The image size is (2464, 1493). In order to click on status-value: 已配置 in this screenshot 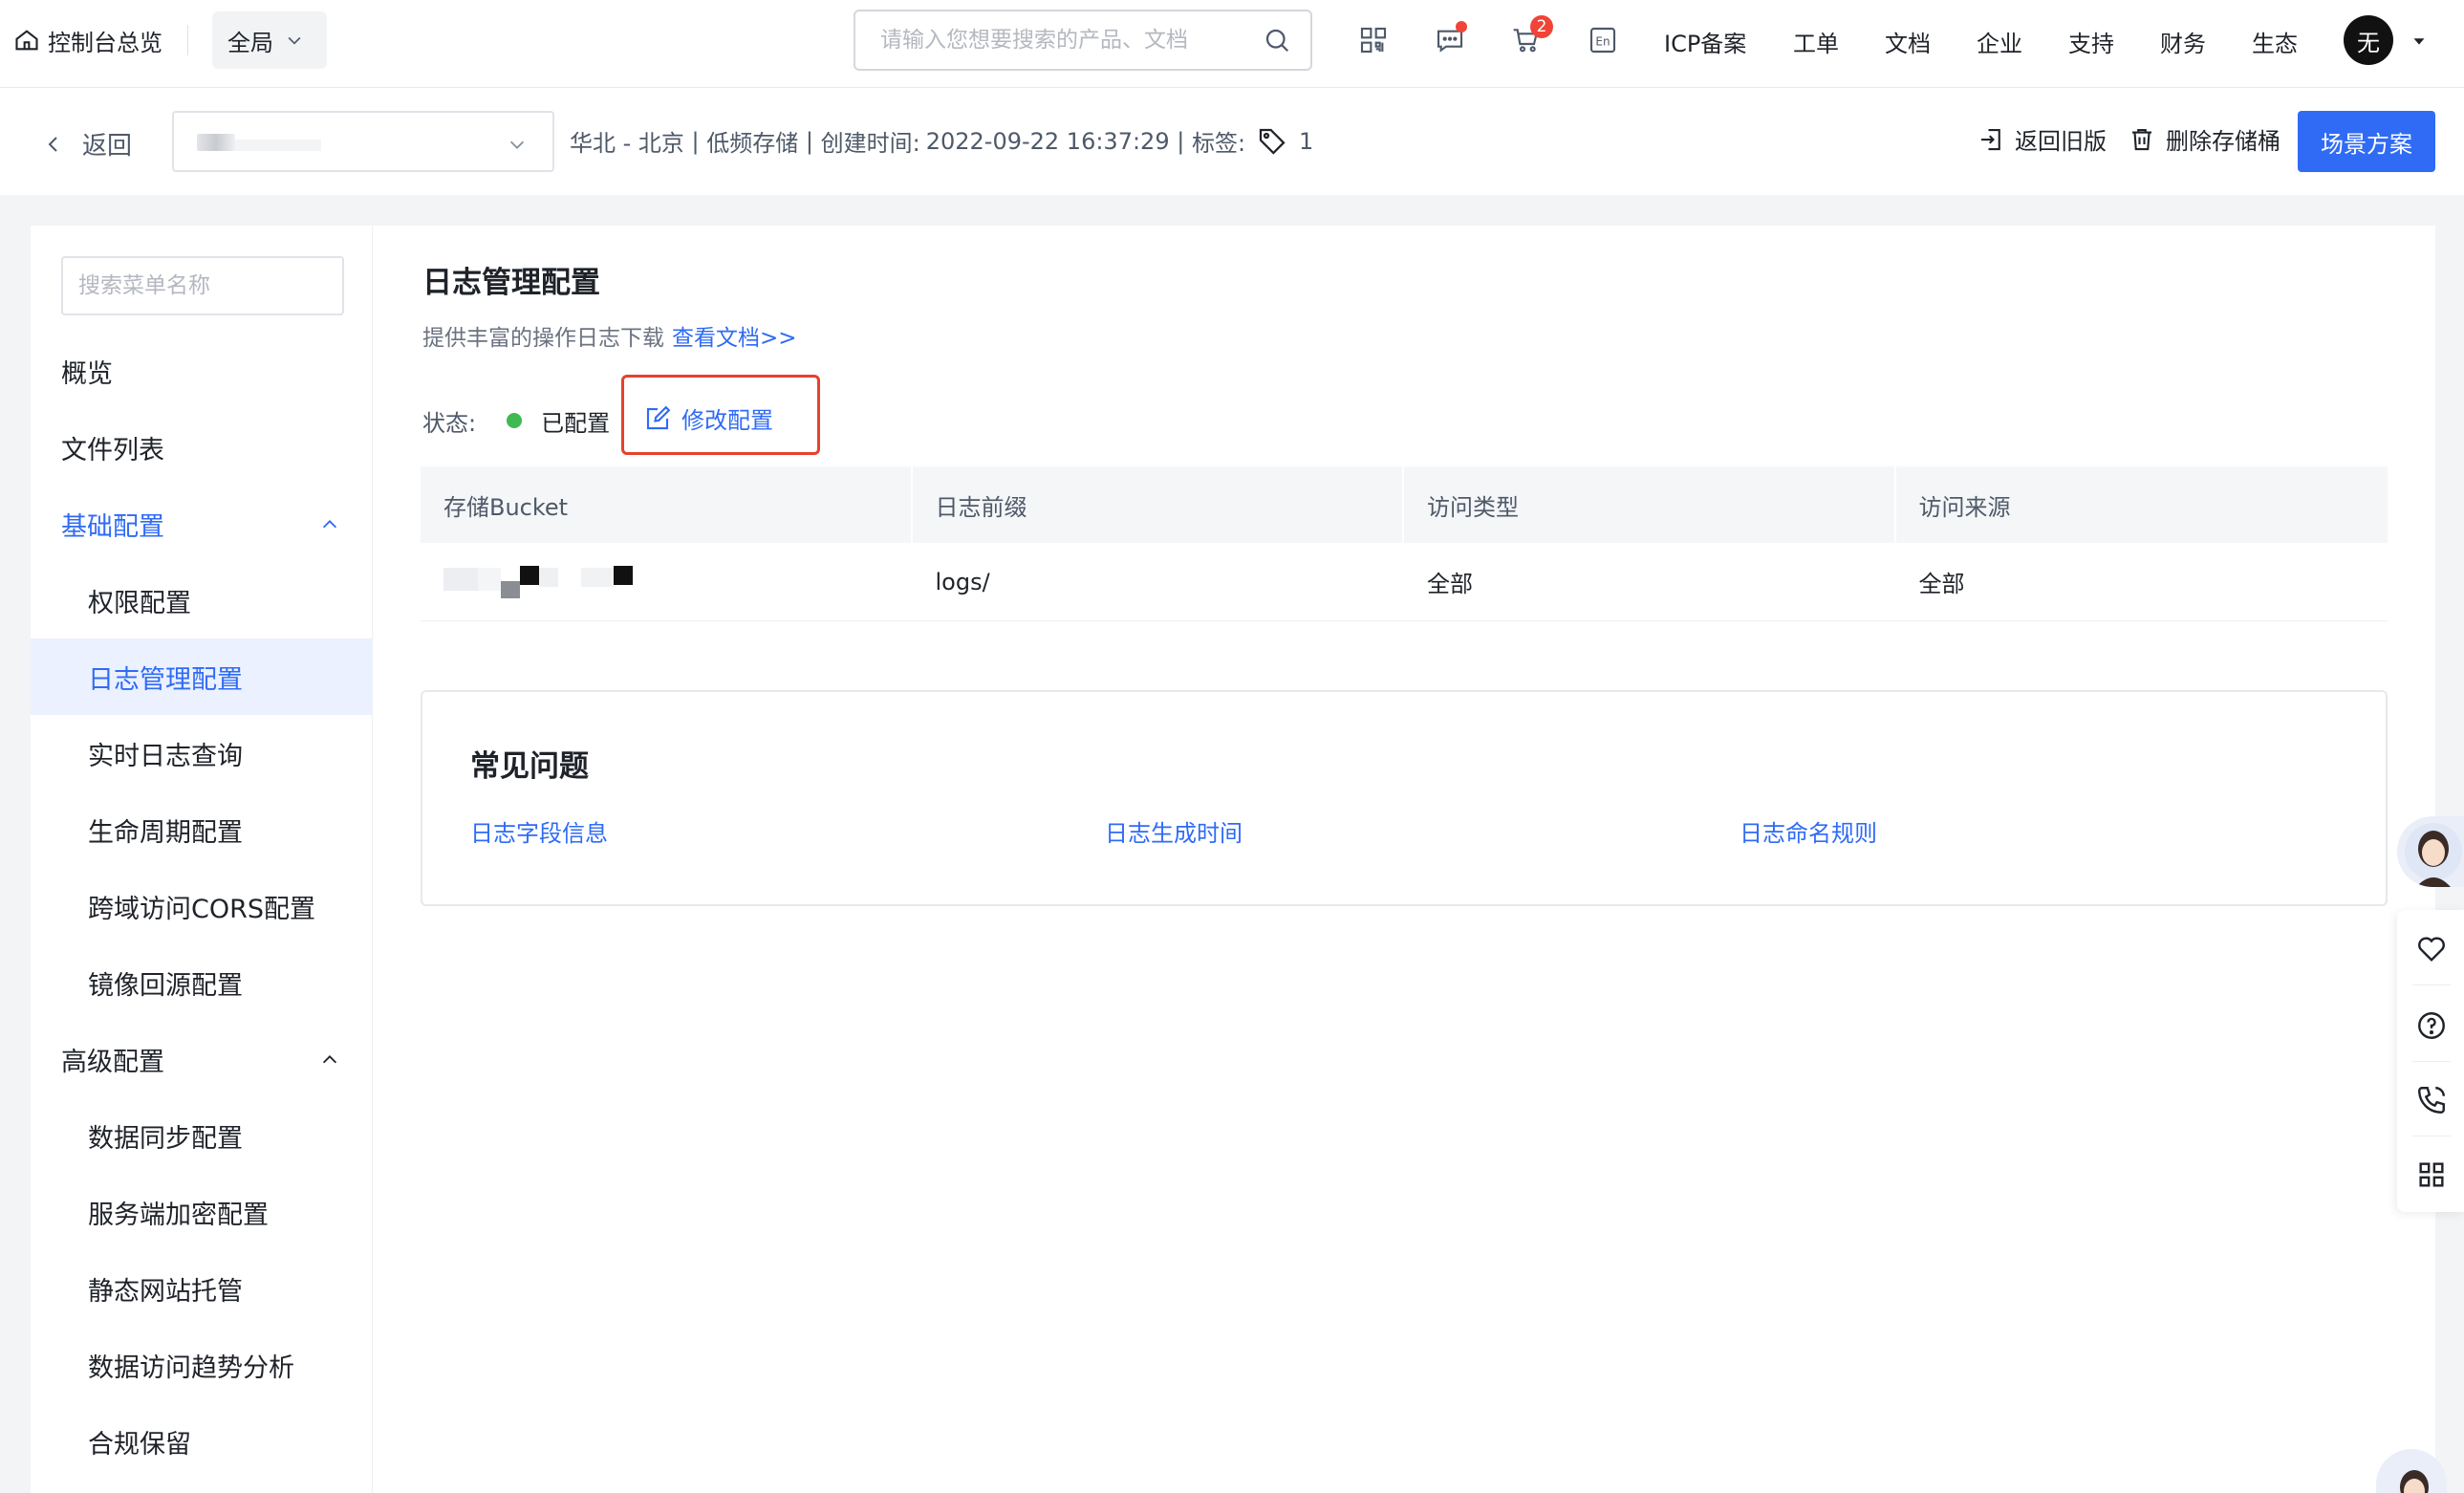, I will do `click(576, 423)`.